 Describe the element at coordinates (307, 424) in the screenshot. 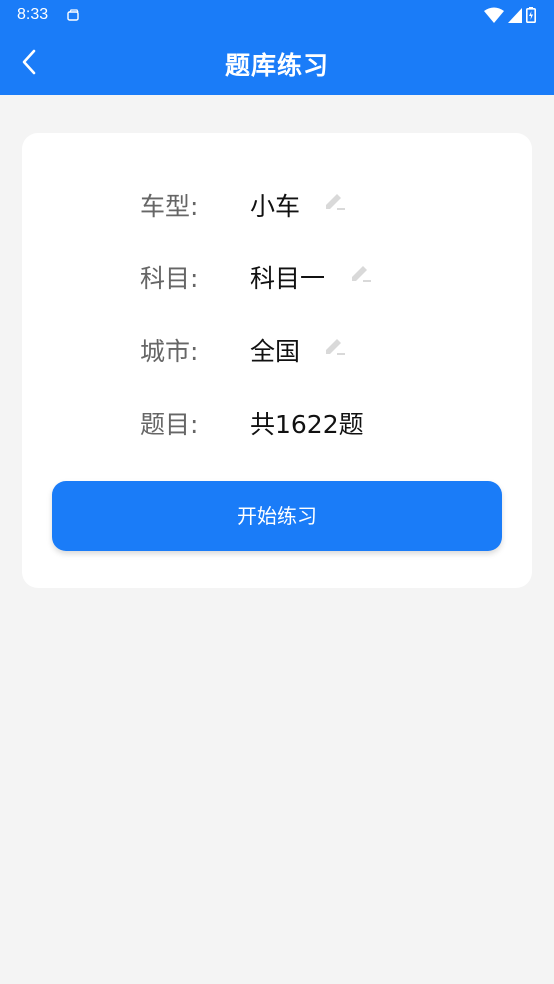

I see `question-count-value: 共1622题` at that location.